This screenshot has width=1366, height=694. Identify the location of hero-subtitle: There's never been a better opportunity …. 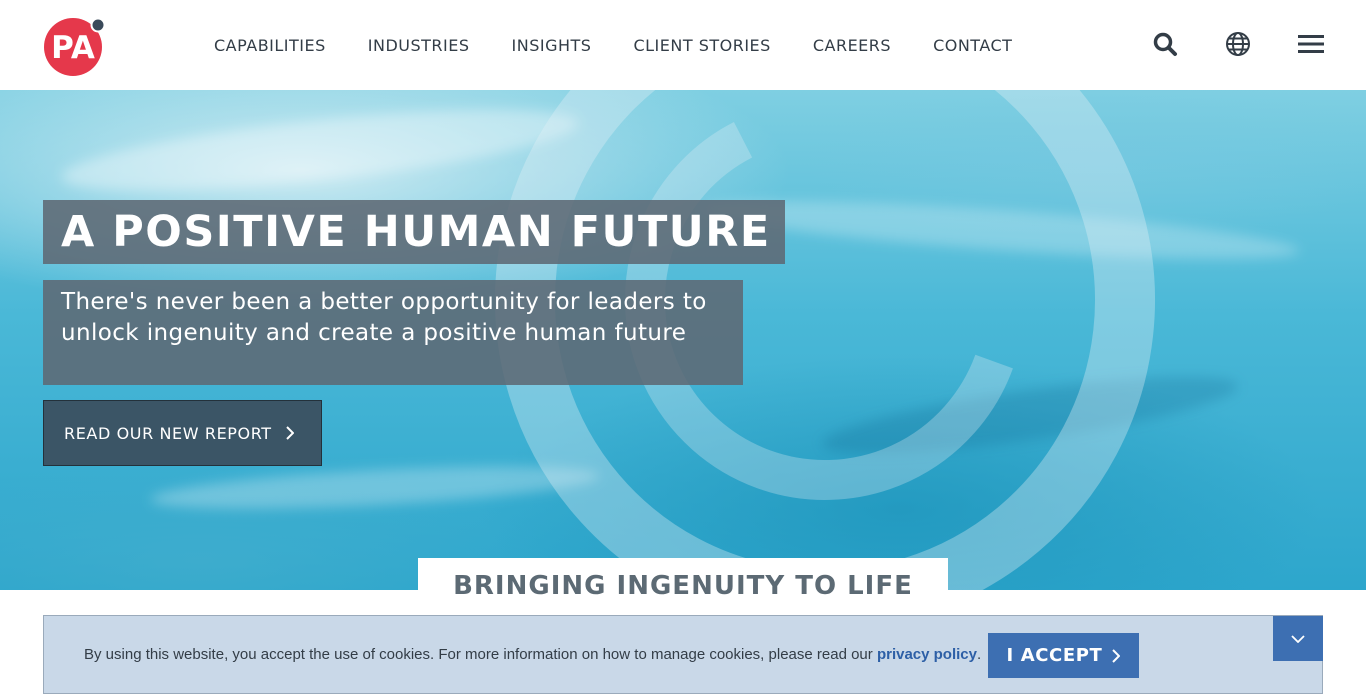
(393, 332).